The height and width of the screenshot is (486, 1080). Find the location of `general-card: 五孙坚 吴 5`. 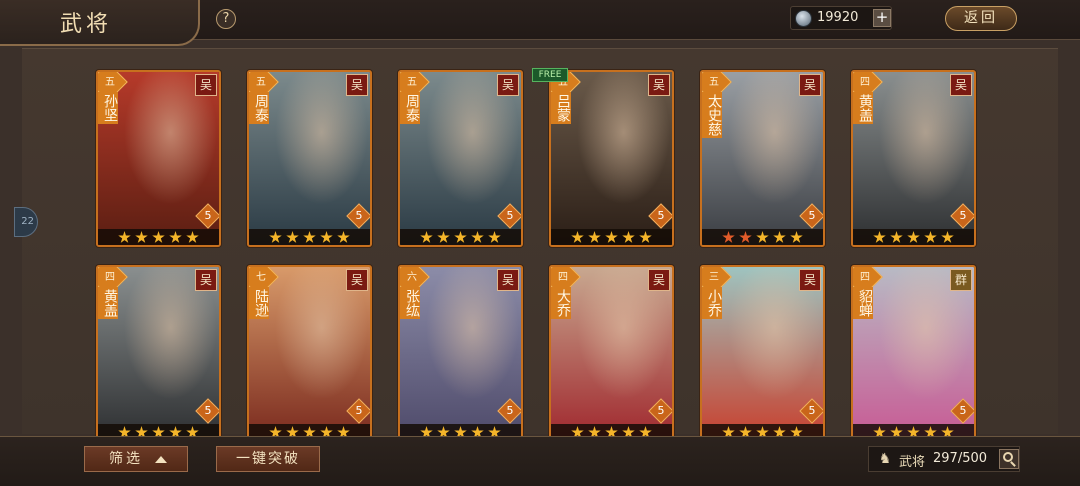

general-card: 五孙坚 吴 5 is located at coordinates (158, 158).